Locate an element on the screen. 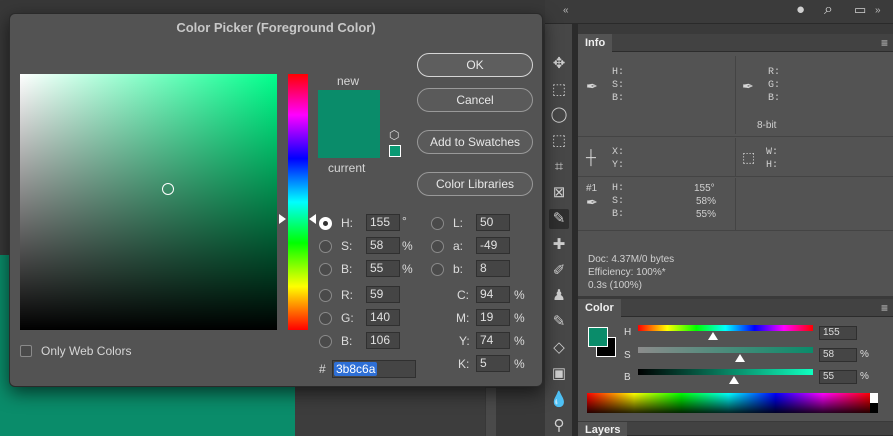 The image size is (893, 436). new-color-label: new is located at coordinates (348, 81).